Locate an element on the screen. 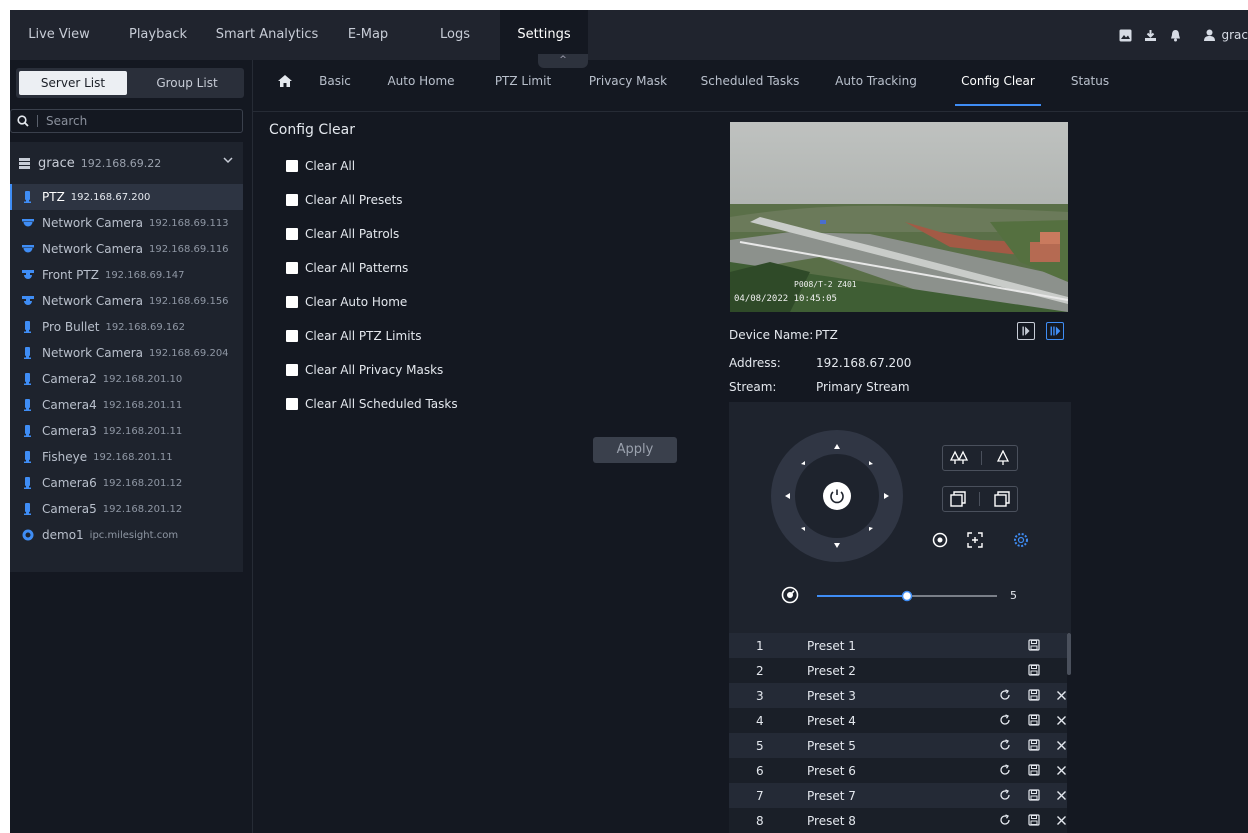 This screenshot has width=1248, height=833. device-item: Network Camera 192.168.69.204 is located at coordinates (126, 353).